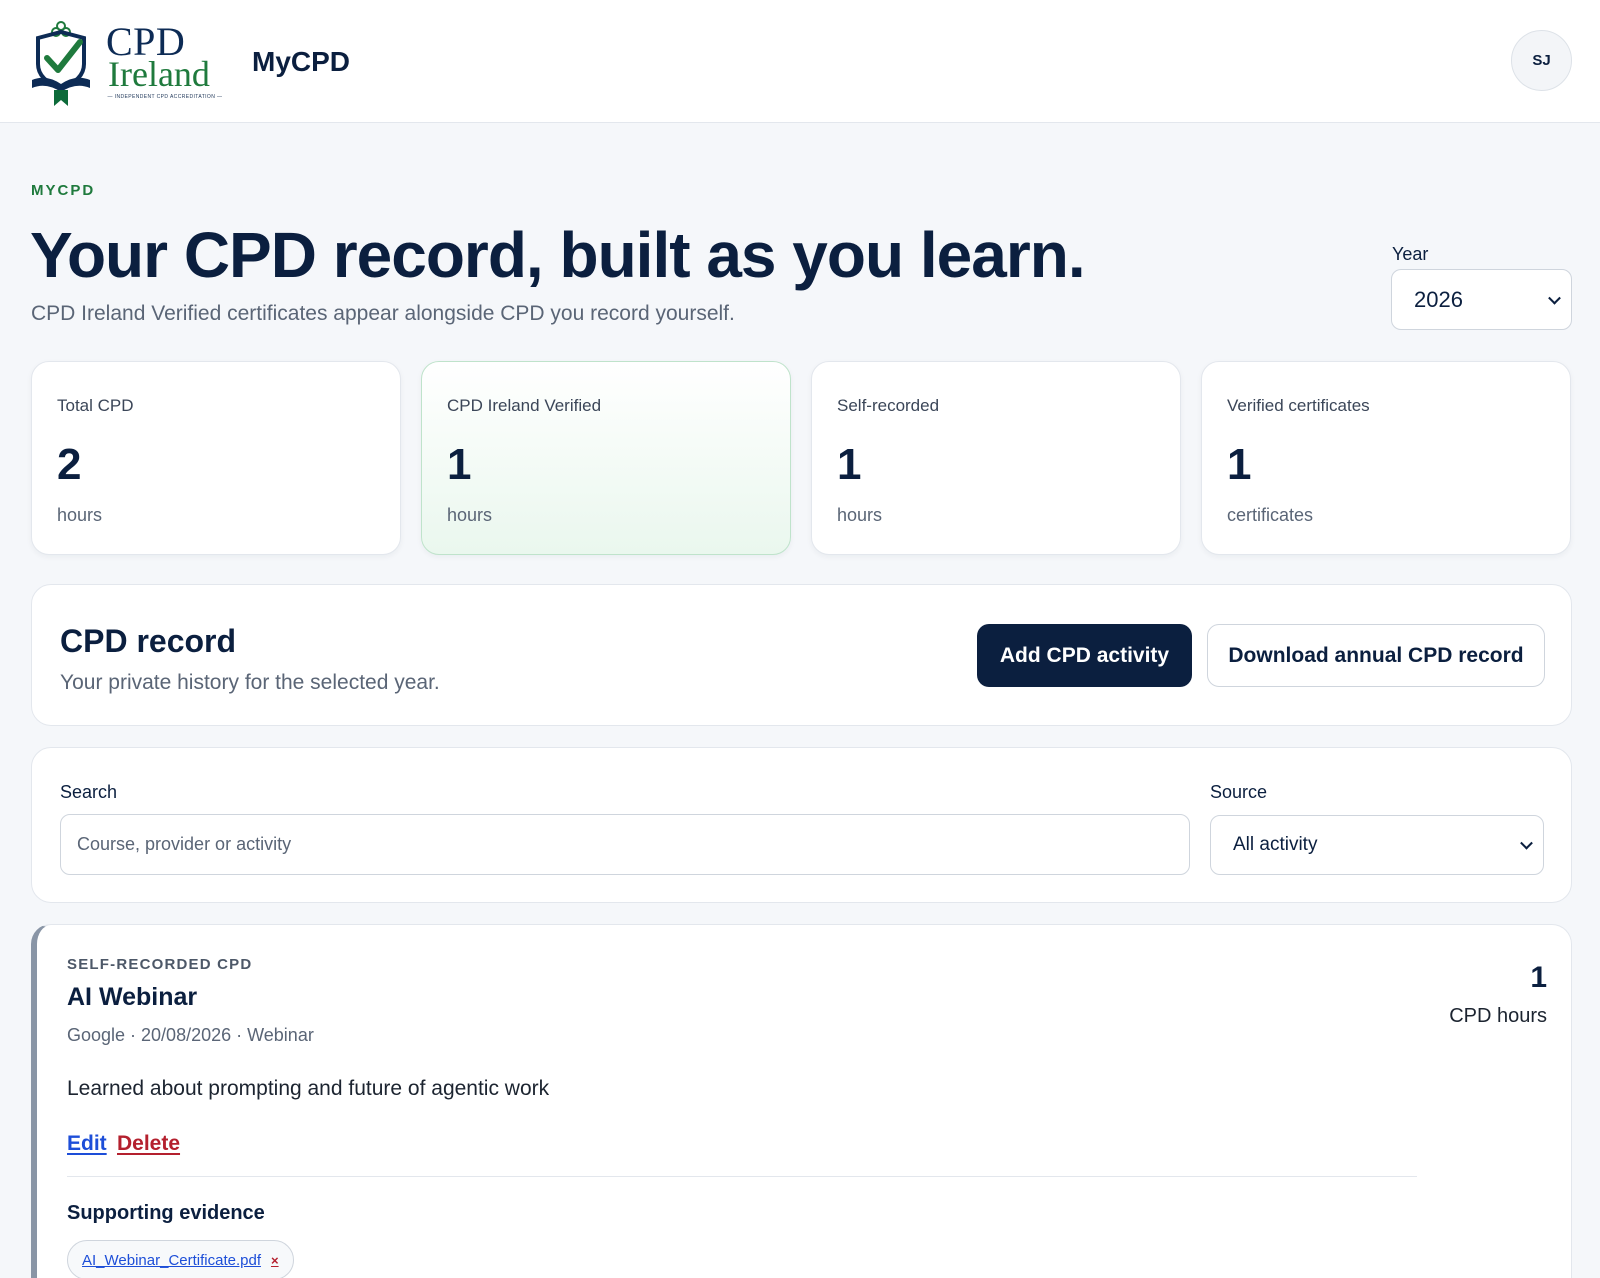  What do you see at coordinates (1270, 515) in the screenshot?
I see `stat-unit: certificates` at bounding box center [1270, 515].